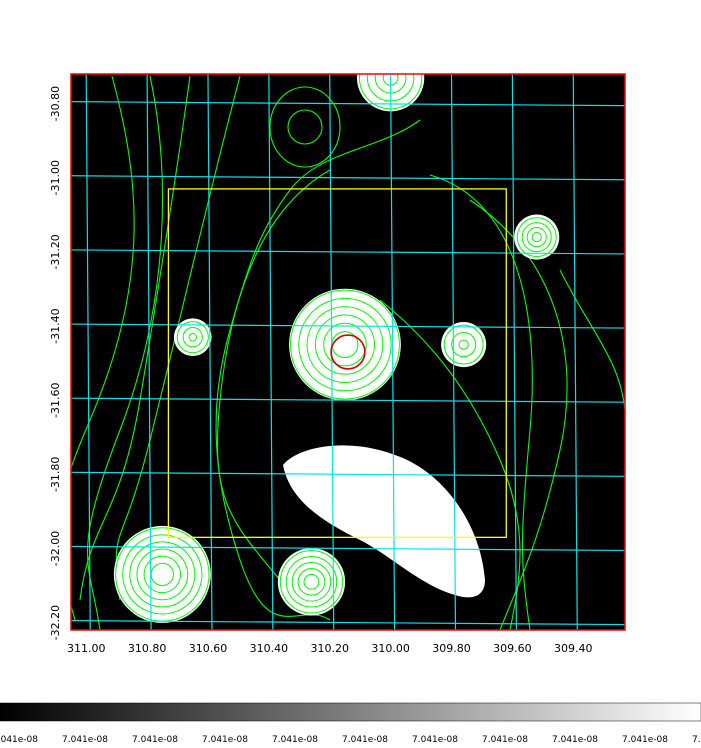 Image resolution: width=701 pixels, height=748 pixels. What do you see at coordinates (55, 103) in the screenshot?
I see `y-tick-label: -30.80` at bounding box center [55, 103].